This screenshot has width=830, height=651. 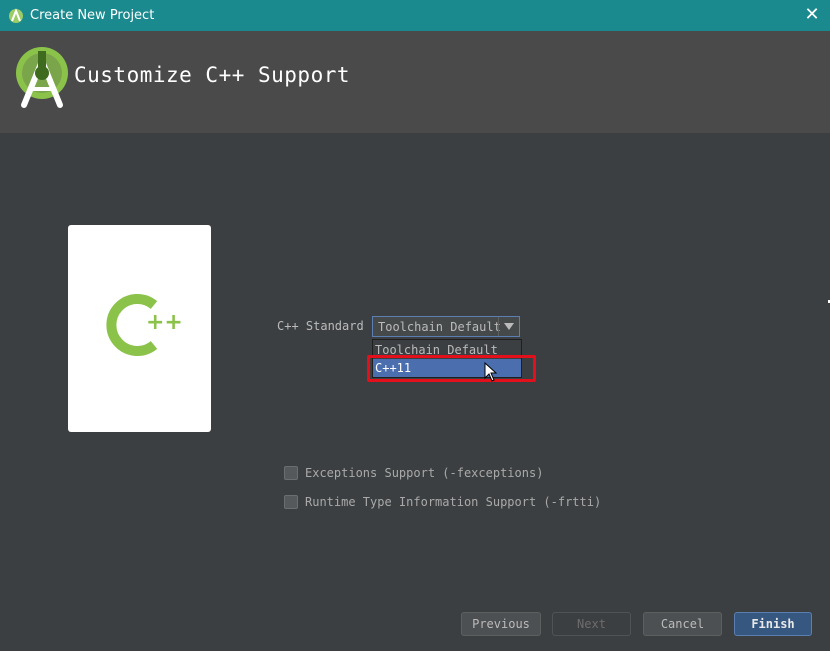 What do you see at coordinates (291, 502) in the screenshot?
I see `rtti-support-checkbox` at bounding box center [291, 502].